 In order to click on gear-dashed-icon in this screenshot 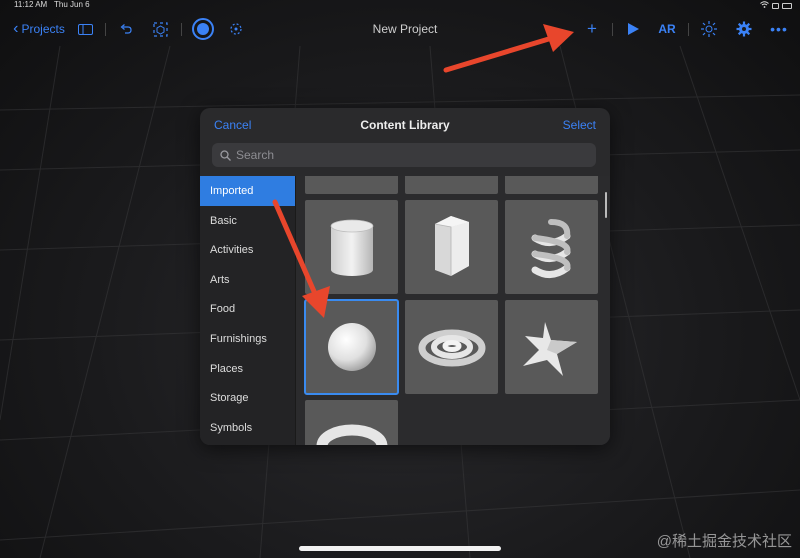, I will do `click(236, 29)`.